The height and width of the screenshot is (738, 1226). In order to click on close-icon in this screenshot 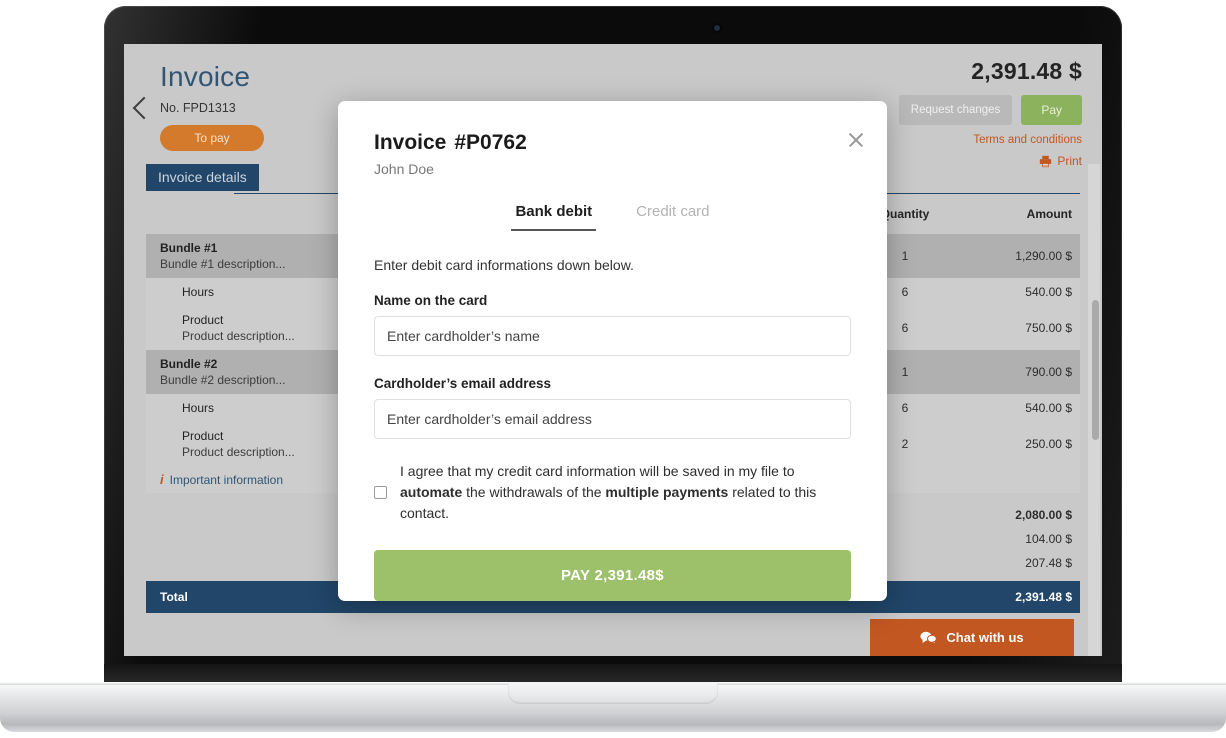, I will do `click(856, 140)`.